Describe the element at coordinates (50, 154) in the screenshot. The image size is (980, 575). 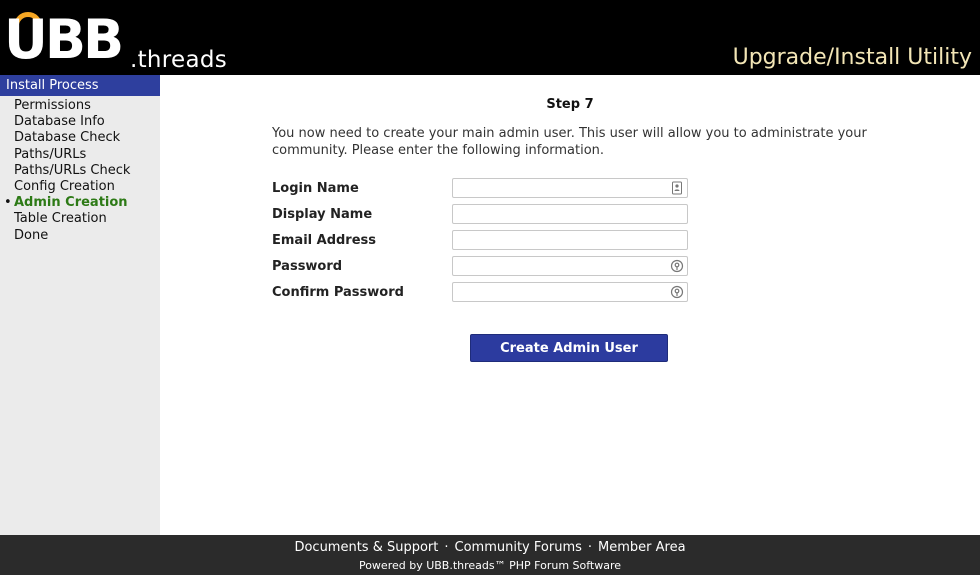
I see `sidebar-item-paths-urls: Paths/URLs` at that location.